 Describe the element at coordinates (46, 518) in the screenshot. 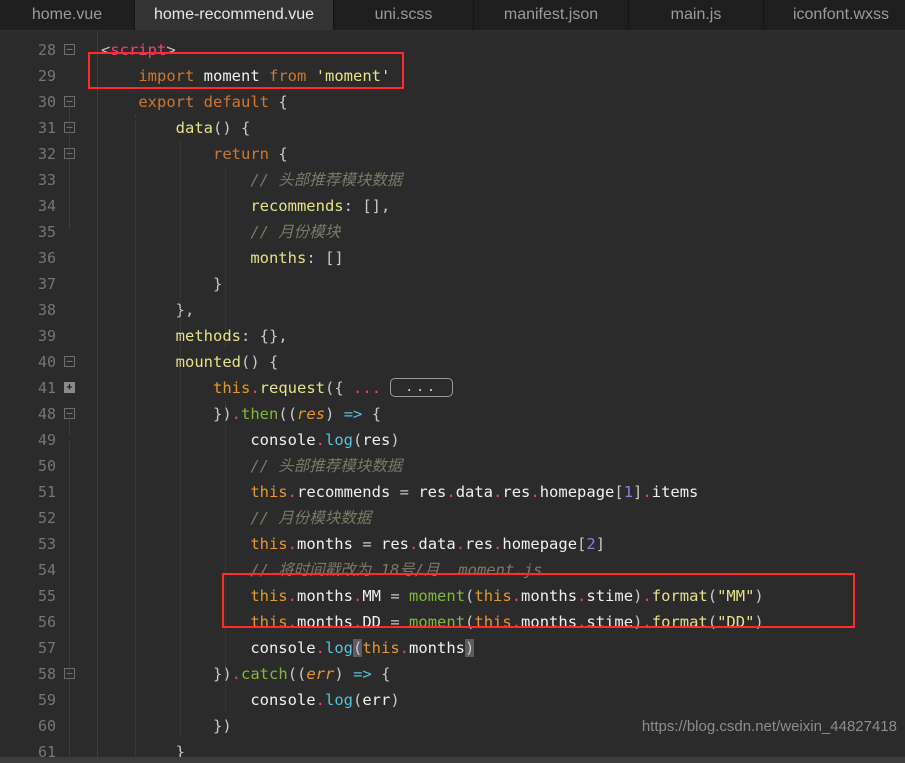

I see `line-number: 52` at that location.